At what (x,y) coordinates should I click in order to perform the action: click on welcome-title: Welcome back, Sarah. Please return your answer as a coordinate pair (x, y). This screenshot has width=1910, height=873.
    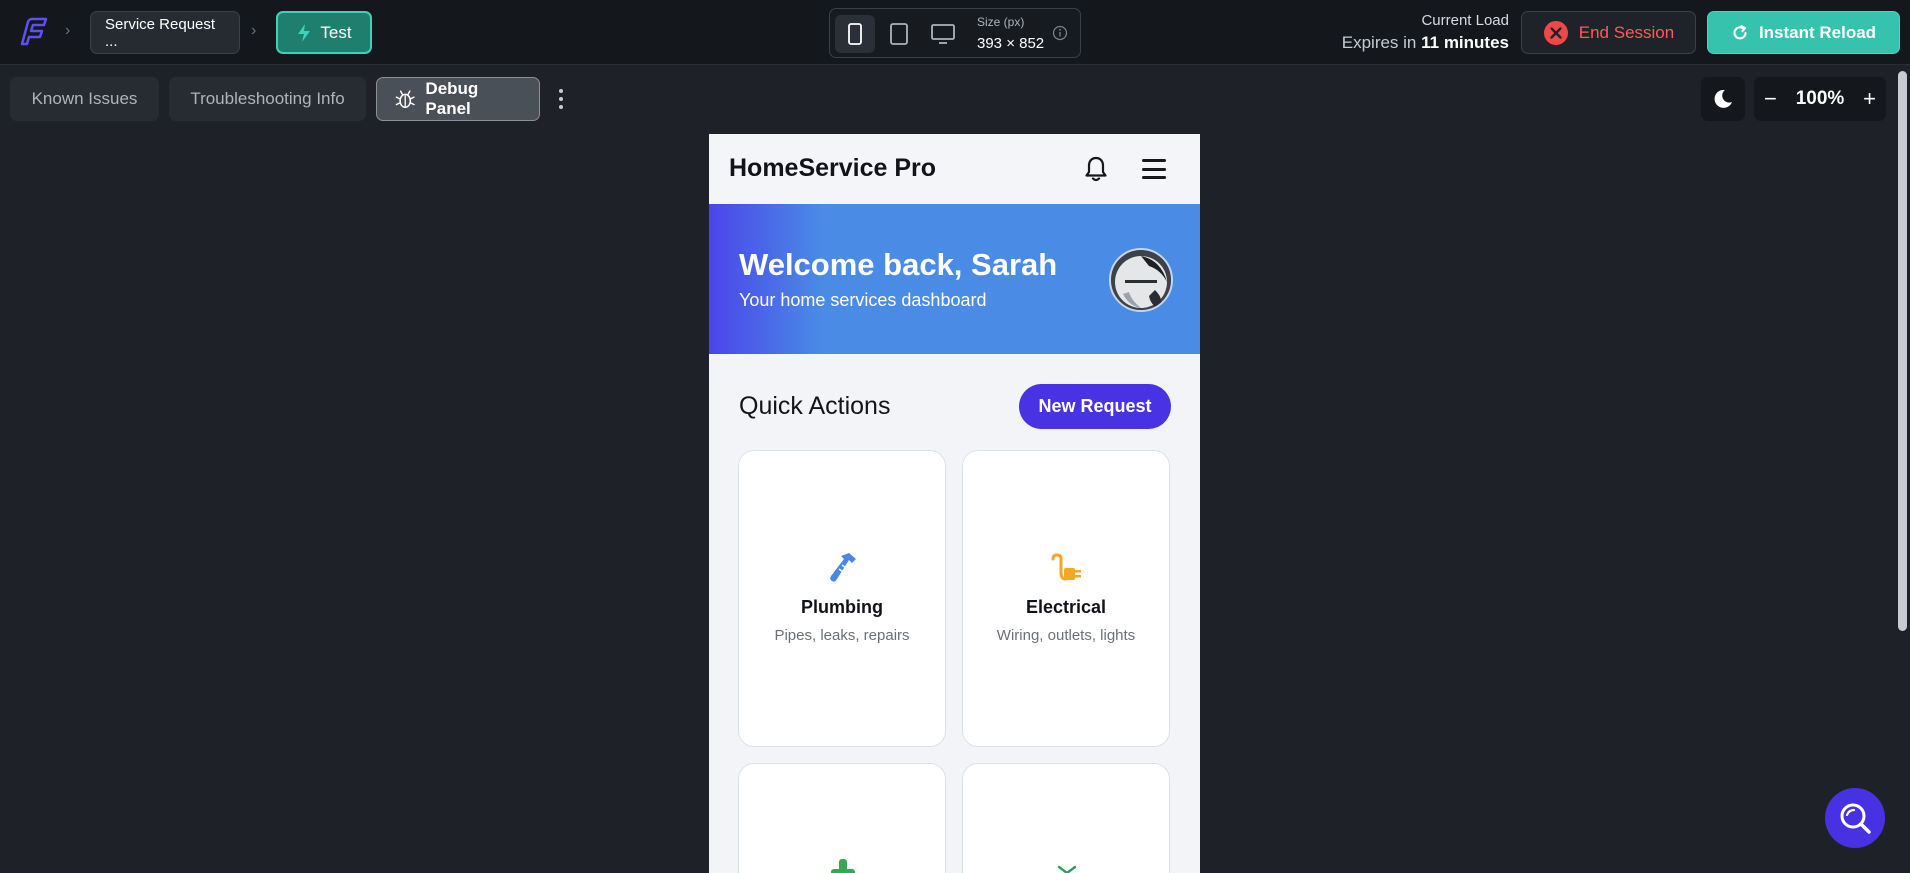
    Looking at the image, I should click on (898, 264).